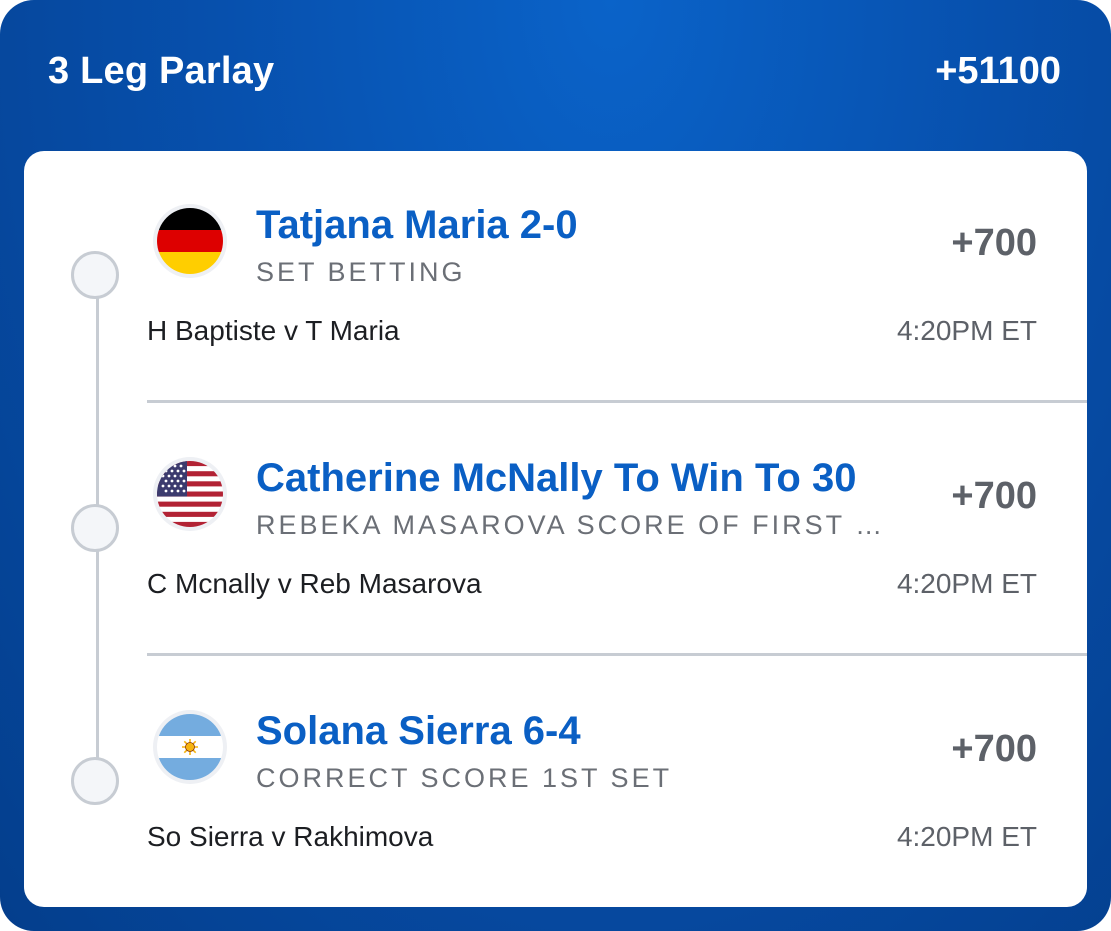 Image resolution: width=1111 pixels, height=931 pixels. What do you see at coordinates (314, 583) in the screenshot?
I see `leg-matchup: C Mcnally v Reb Masarova` at bounding box center [314, 583].